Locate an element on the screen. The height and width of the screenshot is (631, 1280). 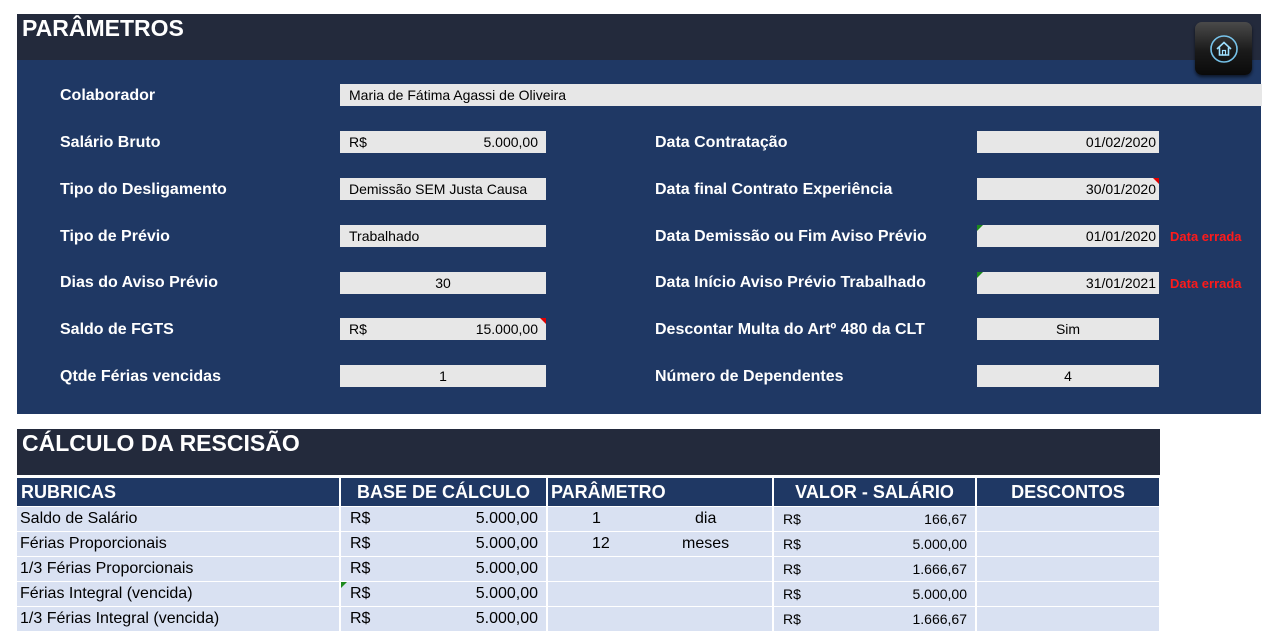
tipo-desligamento-value: Demissão SEM Justa Causa is located at coordinates (438, 189).